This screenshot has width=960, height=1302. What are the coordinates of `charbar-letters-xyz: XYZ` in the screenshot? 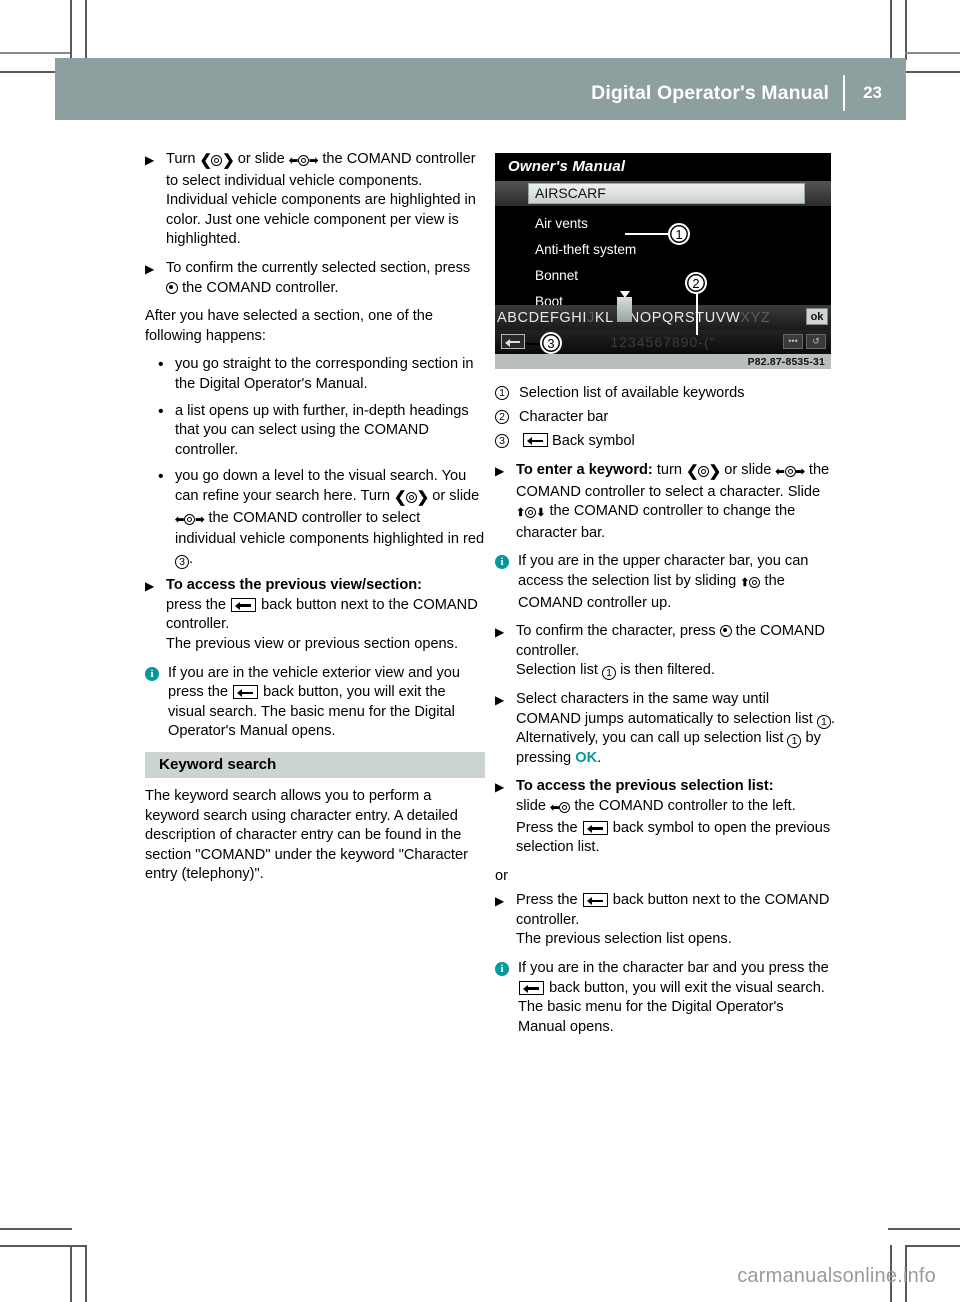 It's located at (755, 317).